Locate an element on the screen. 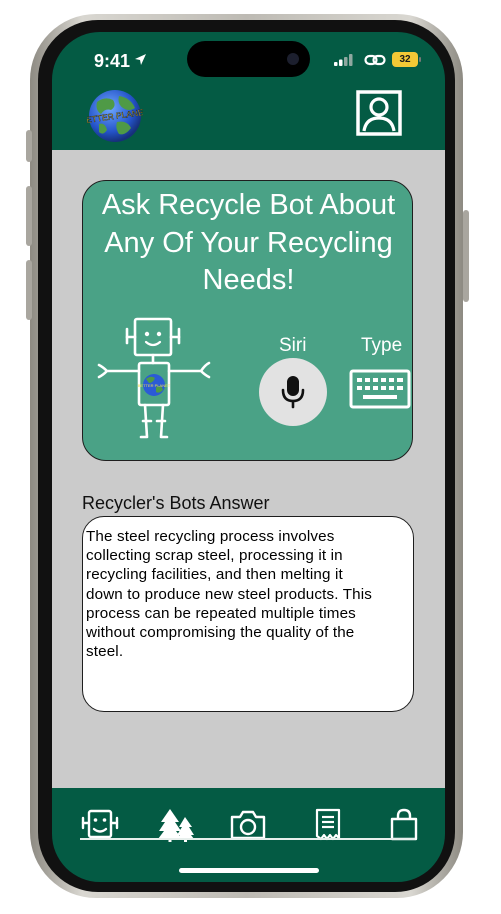  home-indicator is located at coordinates (249, 870).